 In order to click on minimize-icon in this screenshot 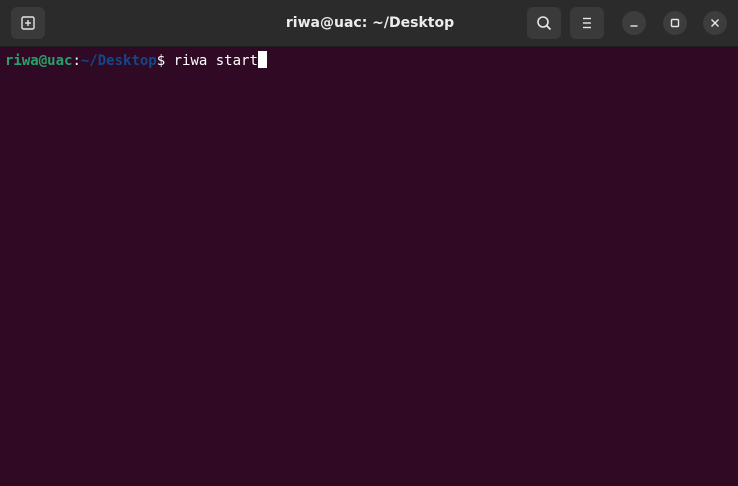, I will do `click(634, 26)`.